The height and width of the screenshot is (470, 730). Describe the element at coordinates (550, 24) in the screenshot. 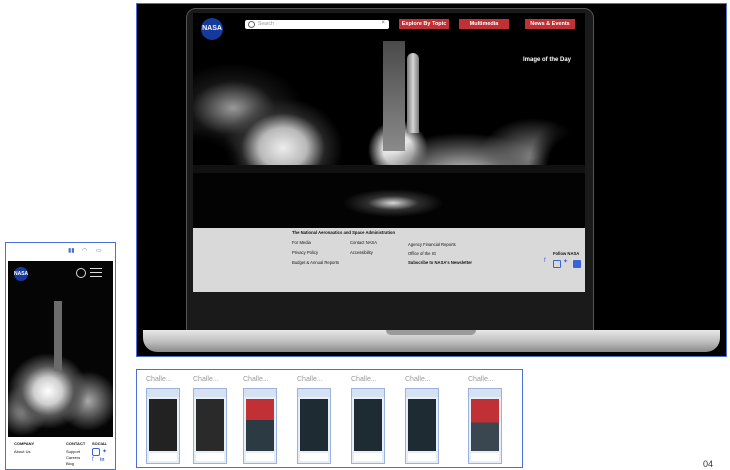

I see `nav-news-events: News & Events` at that location.